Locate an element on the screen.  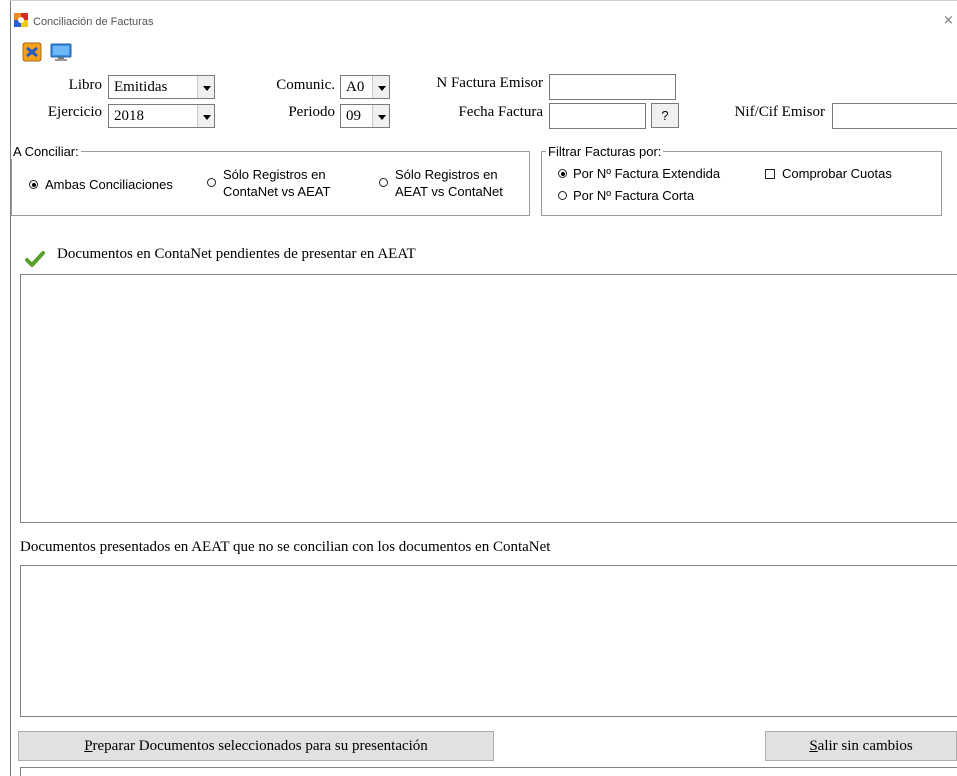
libro-select: Emitidas is located at coordinates (161, 87).